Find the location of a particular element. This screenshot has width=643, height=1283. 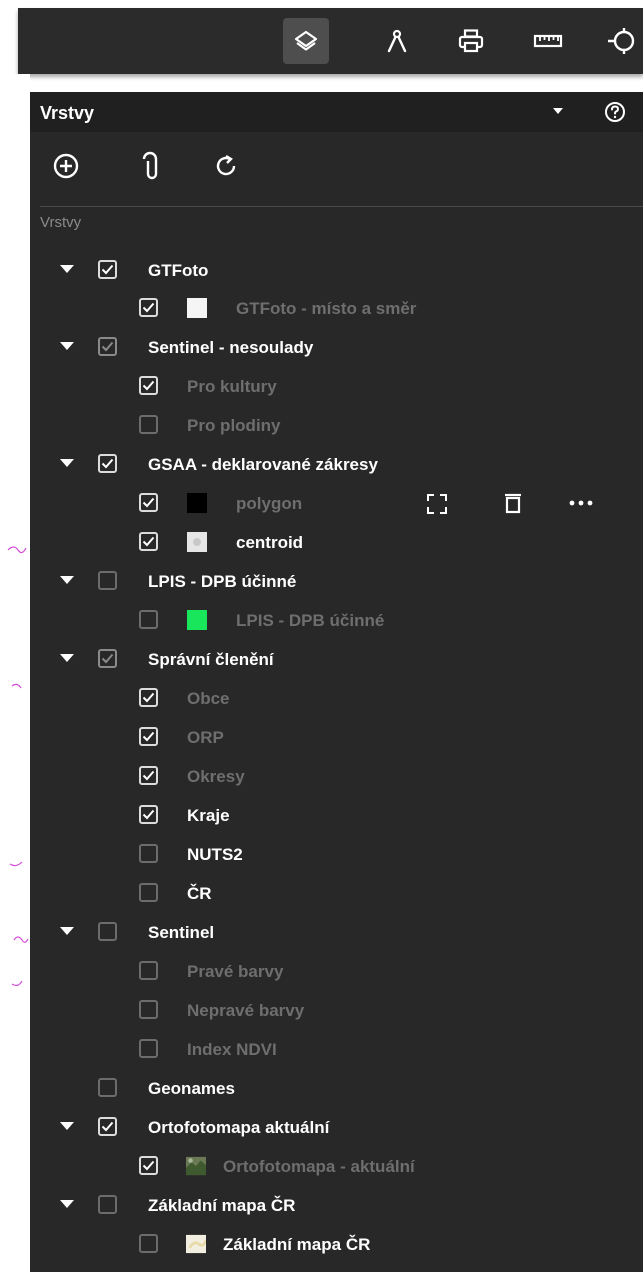

layer-group-sentinel-nesoulady: Sentinel - nesoulady is located at coordinates (336, 347).